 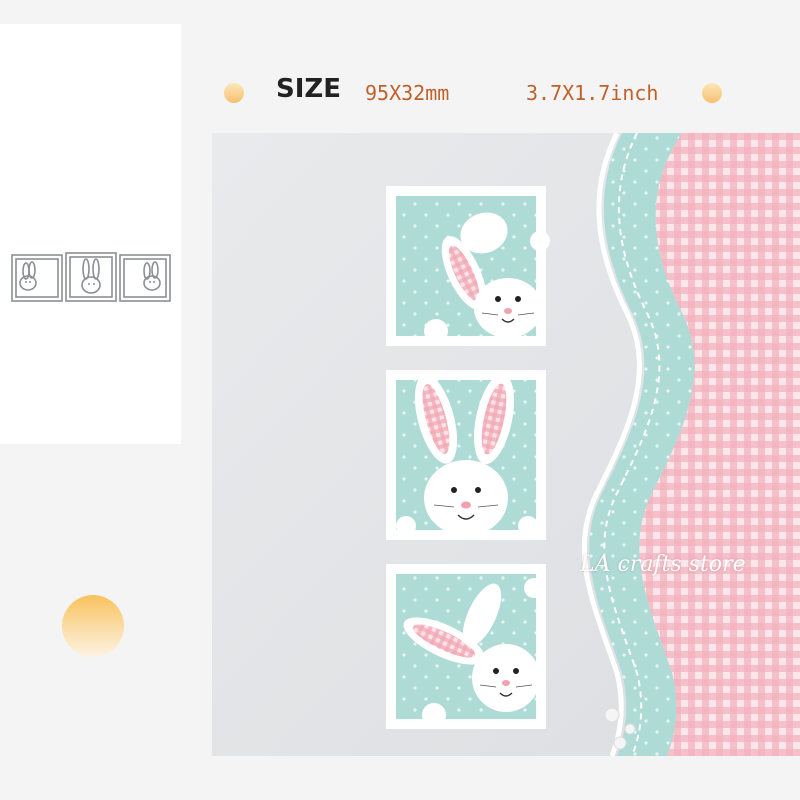 What do you see at coordinates (234, 93) in the screenshot?
I see `decor-dot-left` at bounding box center [234, 93].